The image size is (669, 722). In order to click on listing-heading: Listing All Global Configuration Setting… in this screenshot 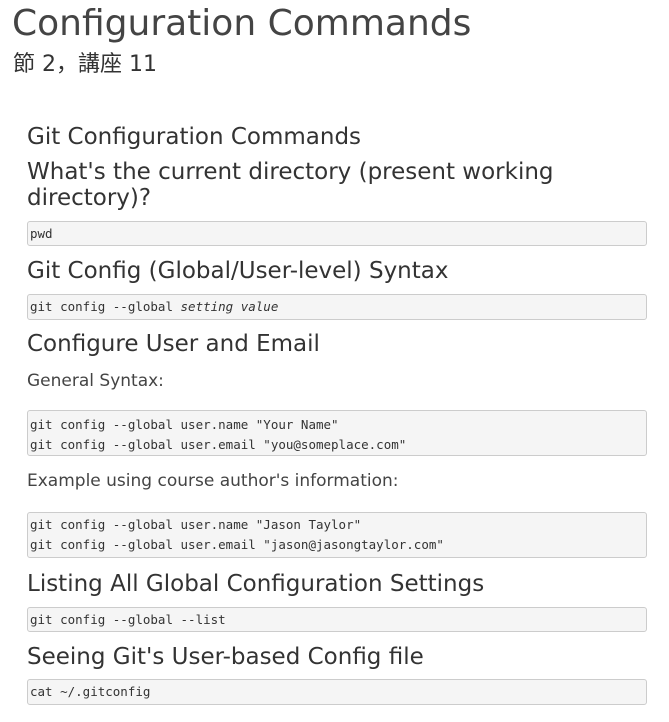, I will do `click(256, 584)`.